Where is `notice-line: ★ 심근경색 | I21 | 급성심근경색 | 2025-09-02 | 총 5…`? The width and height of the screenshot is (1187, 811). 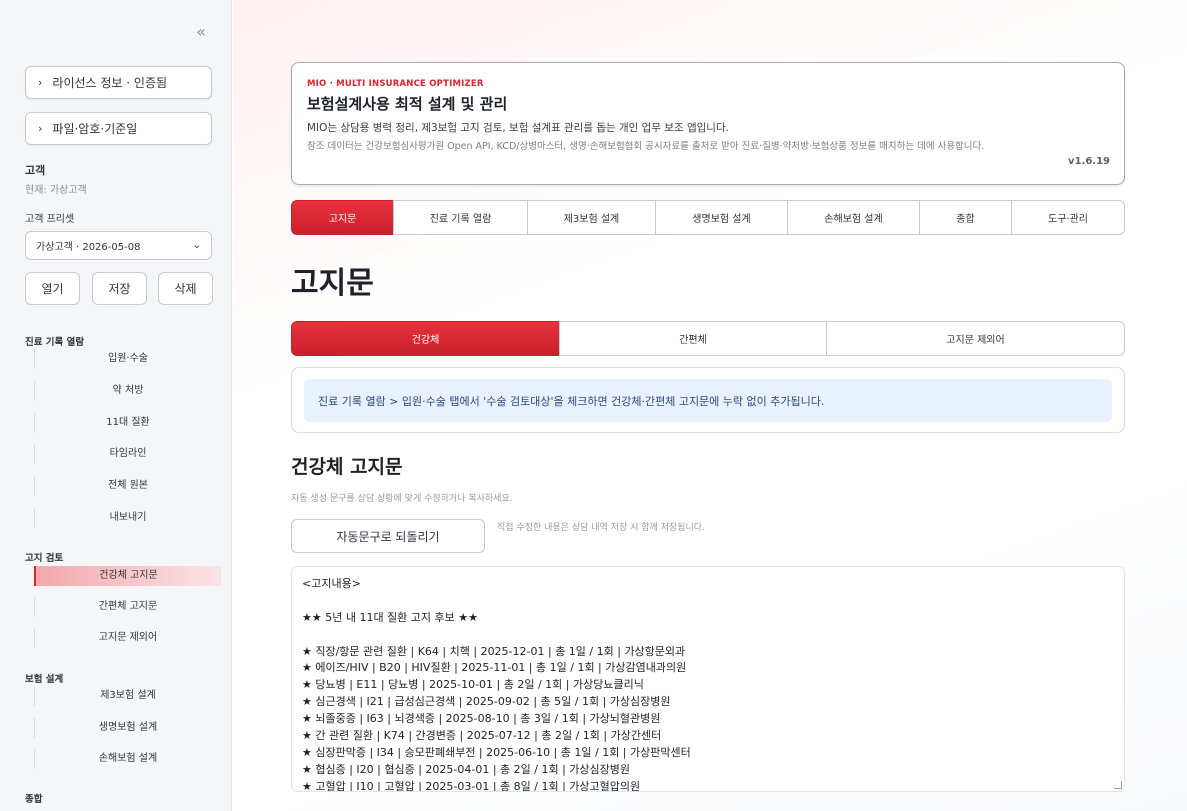
notice-line: ★ 심근경색 | I21 | 급성심근경색 | 2025-09-02 | 총 5… is located at coordinates (486, 702).